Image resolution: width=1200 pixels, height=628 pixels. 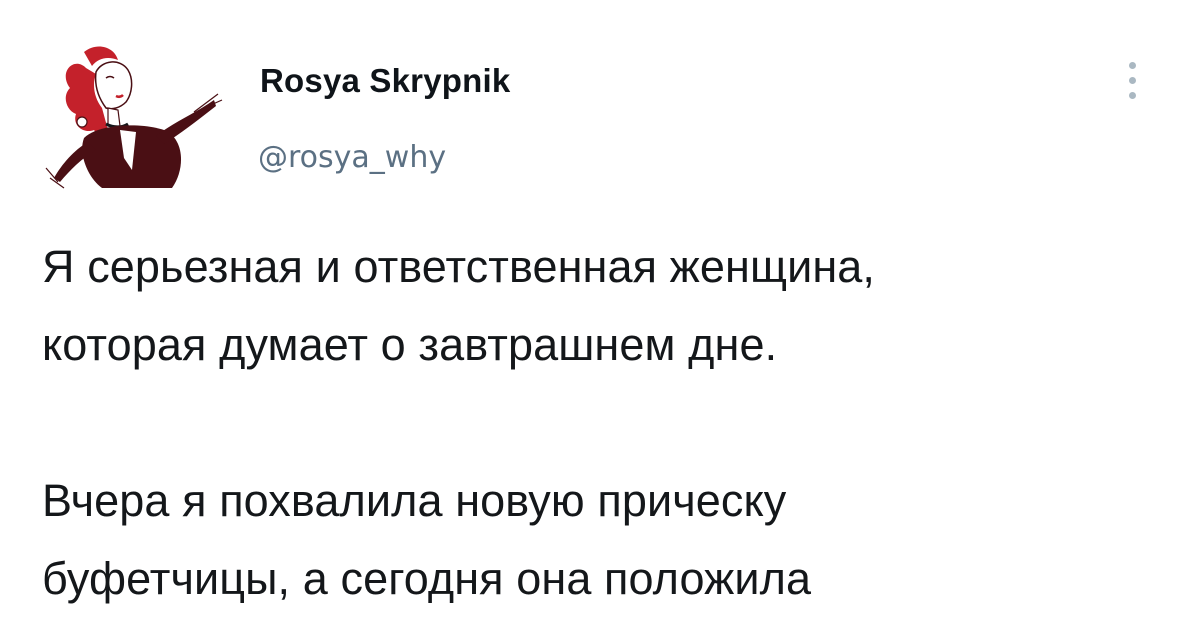 I want to click on author-handle: @rosya_why, so click(x=352, y=157).